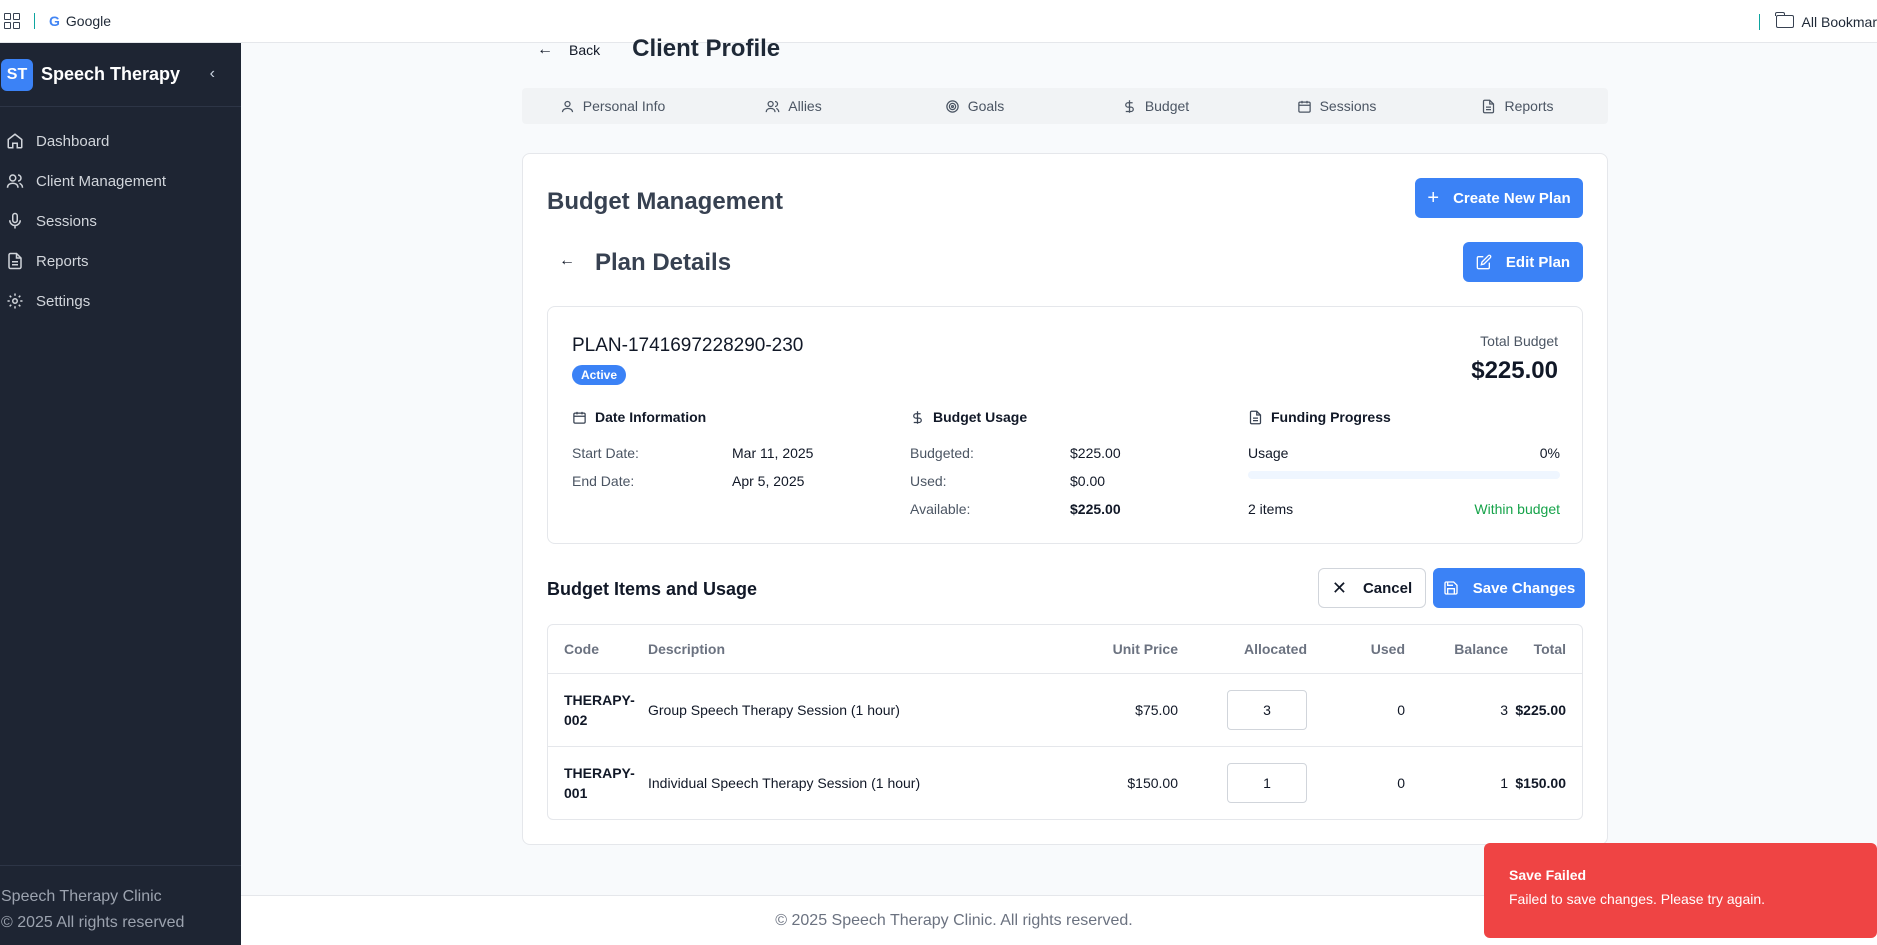 The height and width of the screenshot is (945, 1877). I want to click on page-title: Client Profile, so click(706, 48).